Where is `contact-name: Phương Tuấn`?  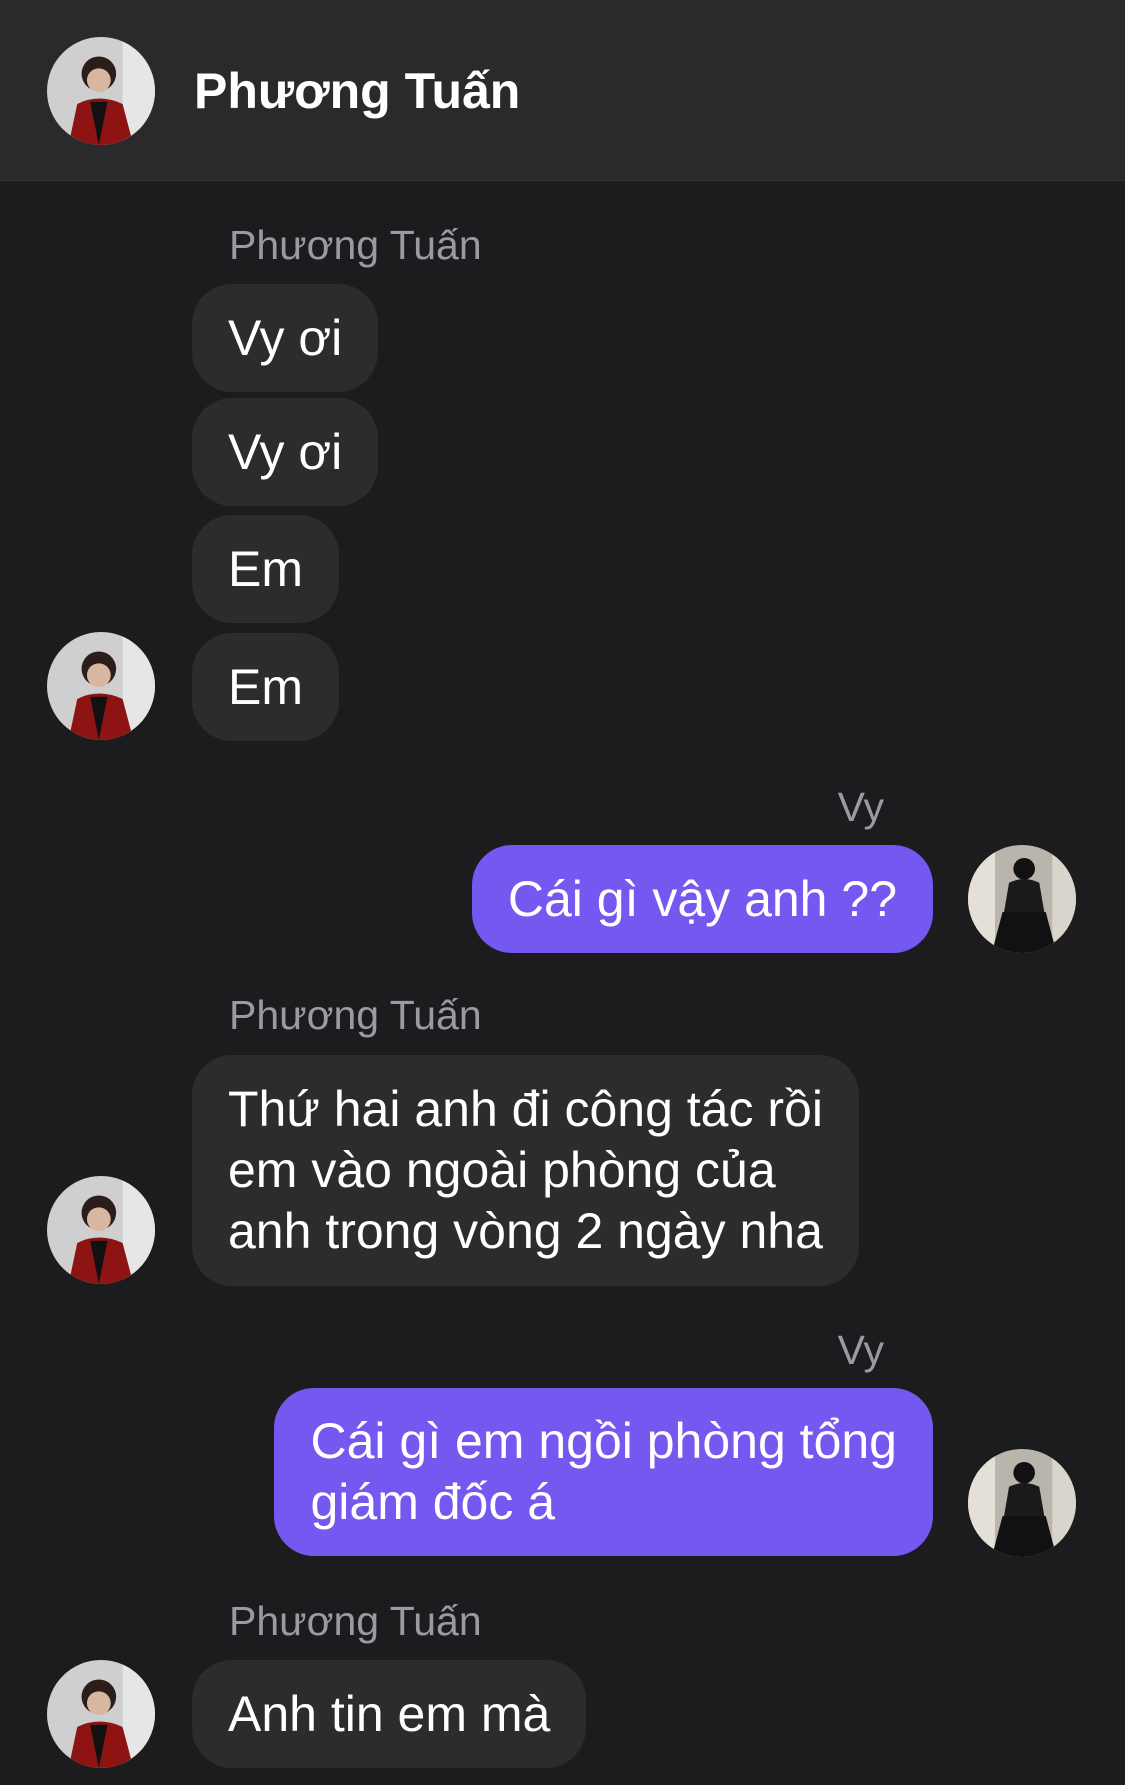
contact-name: Phương Tuấn is located at coordinates (357, 91).